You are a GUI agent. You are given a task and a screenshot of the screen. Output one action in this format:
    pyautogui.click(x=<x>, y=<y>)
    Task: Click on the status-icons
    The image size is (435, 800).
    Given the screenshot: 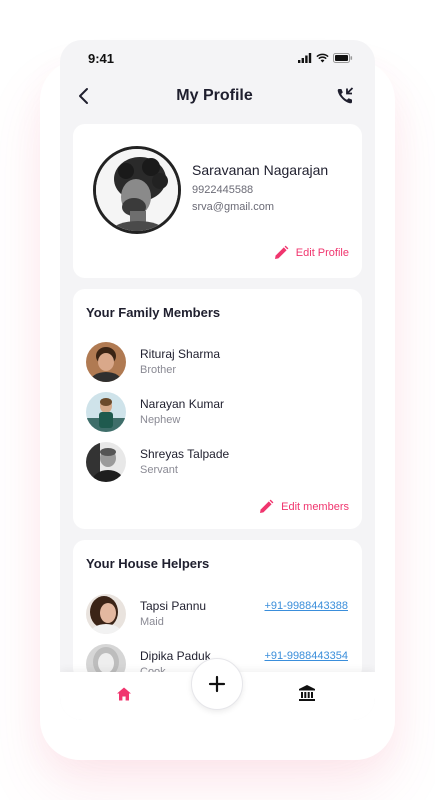 What is the action you would take?
    pyautogui.click(x=325, y=58)
    